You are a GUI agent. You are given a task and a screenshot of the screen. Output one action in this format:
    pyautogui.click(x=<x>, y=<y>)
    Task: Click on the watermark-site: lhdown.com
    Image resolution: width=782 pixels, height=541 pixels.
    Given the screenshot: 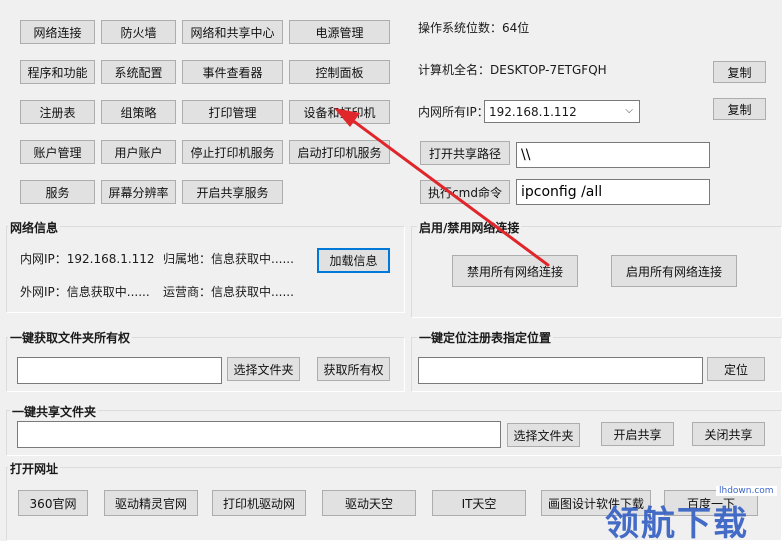 What is the action you would take?
    pyautogui.click(x=746, y=491)
    